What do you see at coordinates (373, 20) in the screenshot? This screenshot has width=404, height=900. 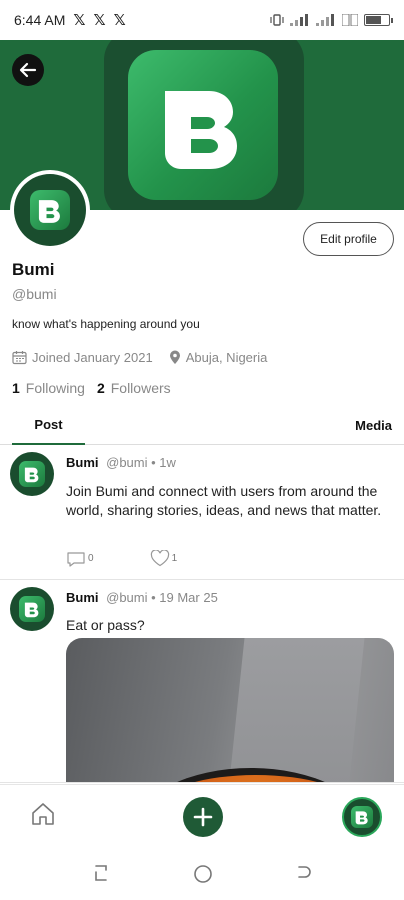 I see `battery-fill` at bounding box center [373, 20].